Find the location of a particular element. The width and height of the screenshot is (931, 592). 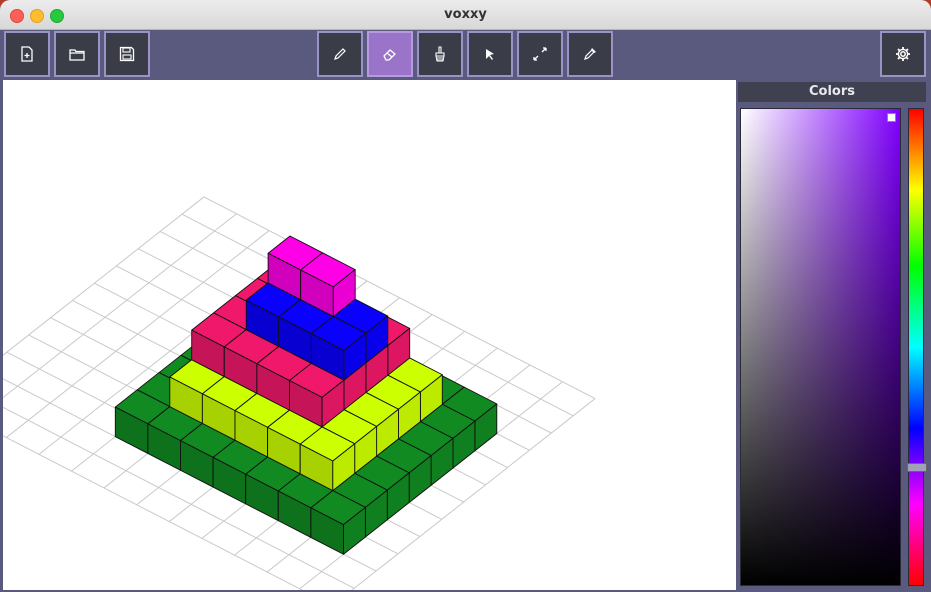

window-title: voxxy is located at coordinates (465, 14).